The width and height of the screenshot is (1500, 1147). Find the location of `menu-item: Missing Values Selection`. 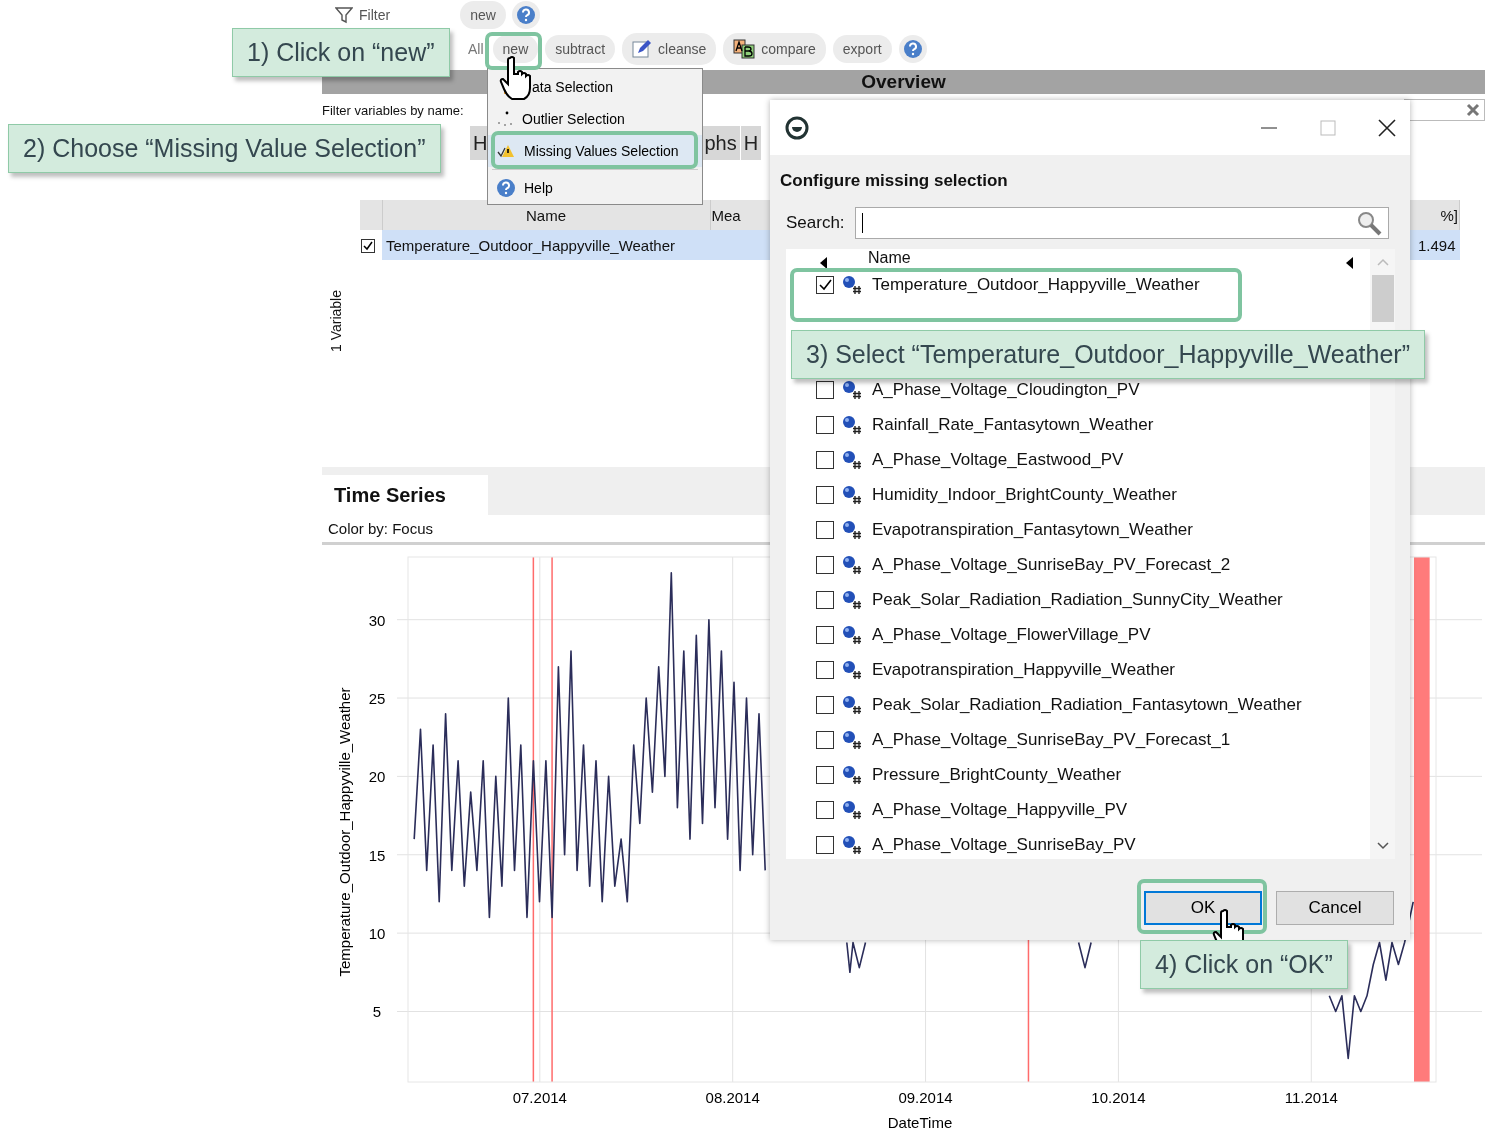

menu-item: Missing Values Selection is located at coordinates (595, 151).